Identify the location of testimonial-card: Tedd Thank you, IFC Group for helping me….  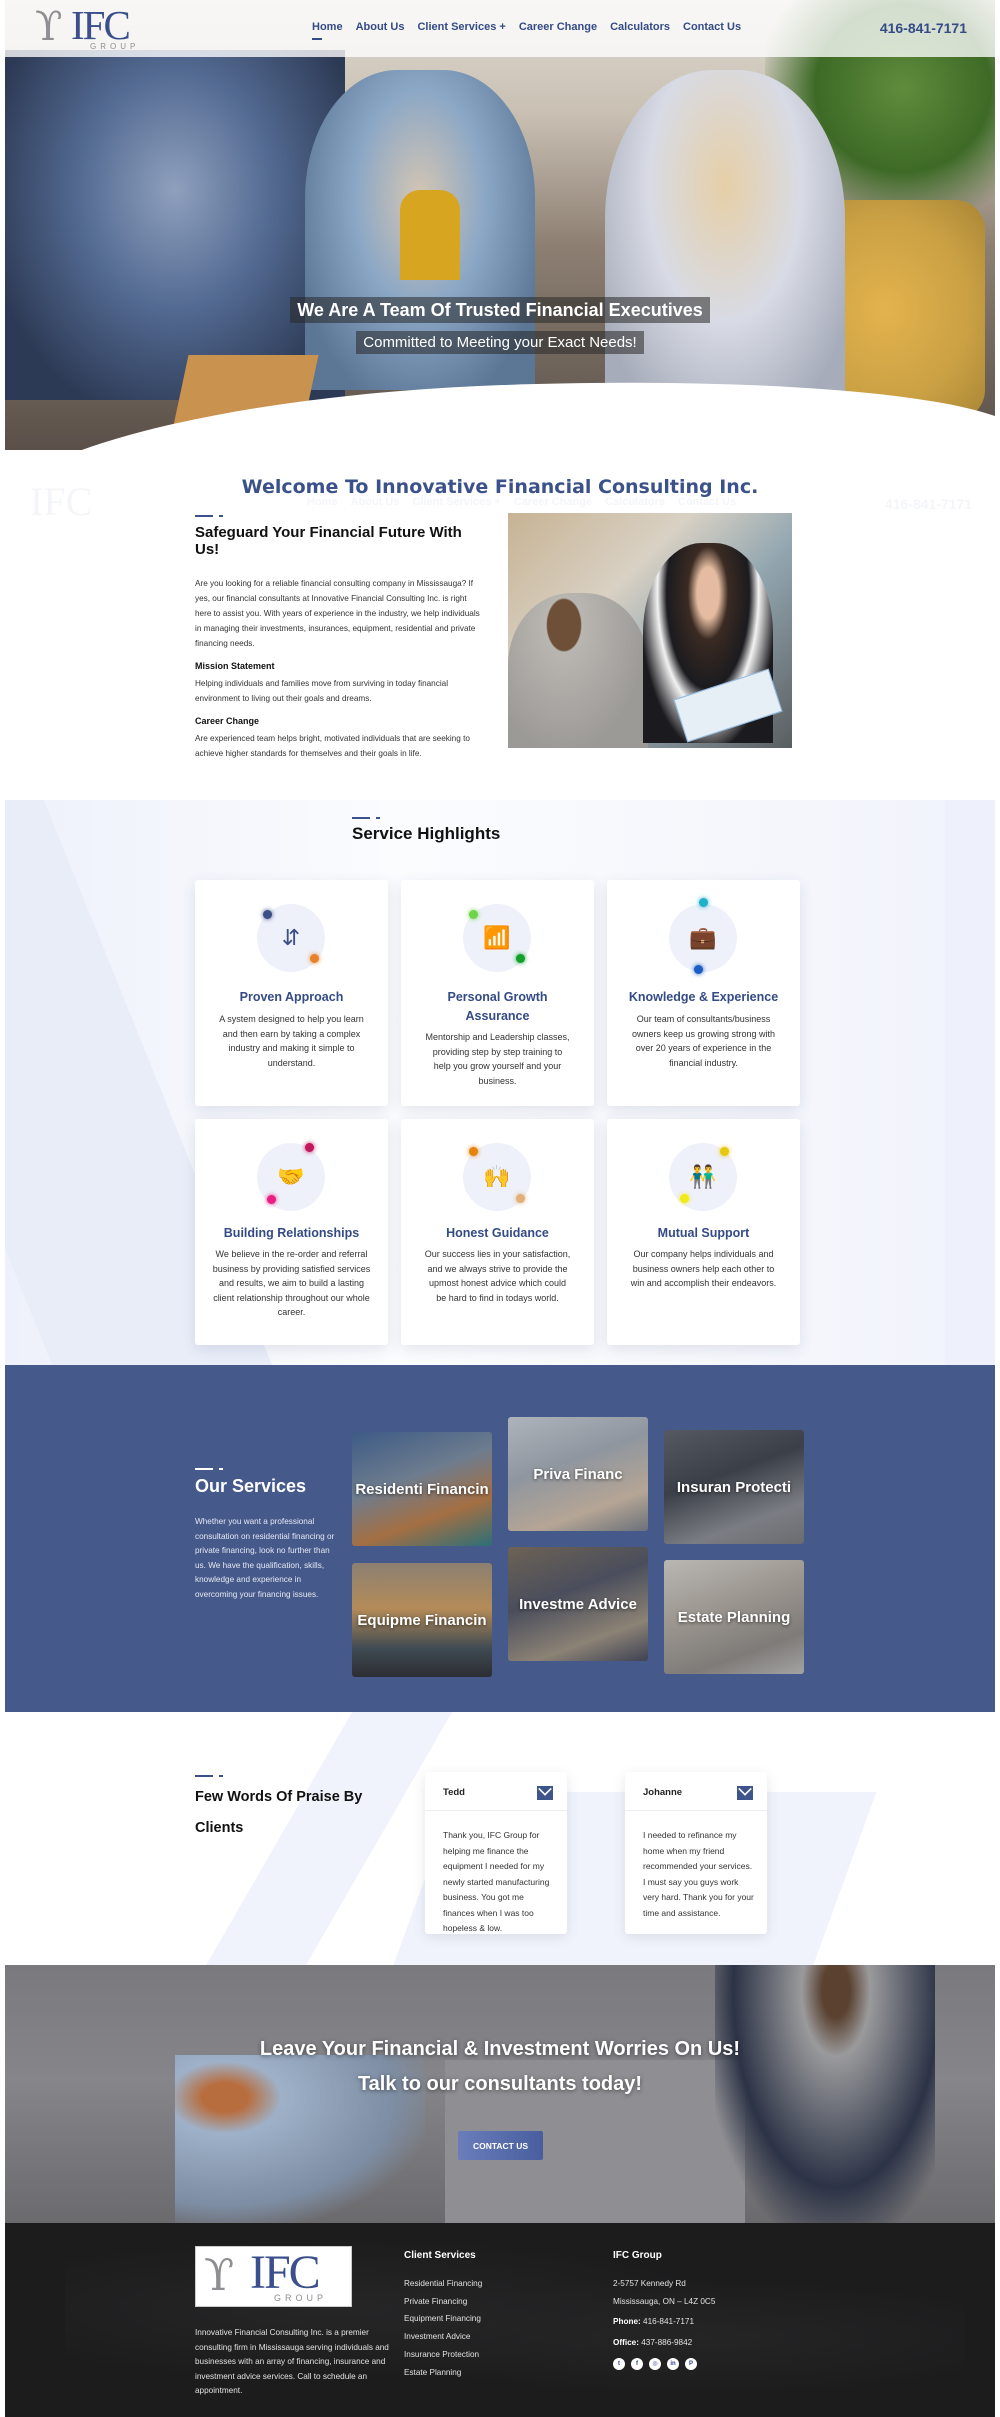
(496, 1853).